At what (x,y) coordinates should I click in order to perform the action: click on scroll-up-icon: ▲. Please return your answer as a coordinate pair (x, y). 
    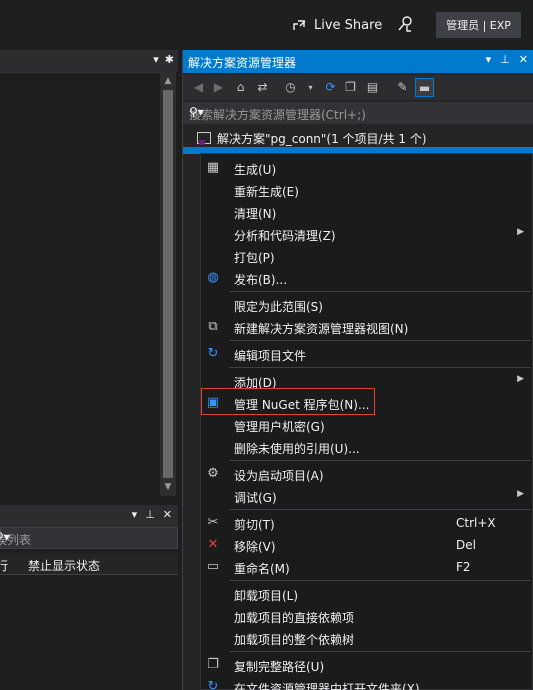
    Looking at the image, I should click on (168, 81).